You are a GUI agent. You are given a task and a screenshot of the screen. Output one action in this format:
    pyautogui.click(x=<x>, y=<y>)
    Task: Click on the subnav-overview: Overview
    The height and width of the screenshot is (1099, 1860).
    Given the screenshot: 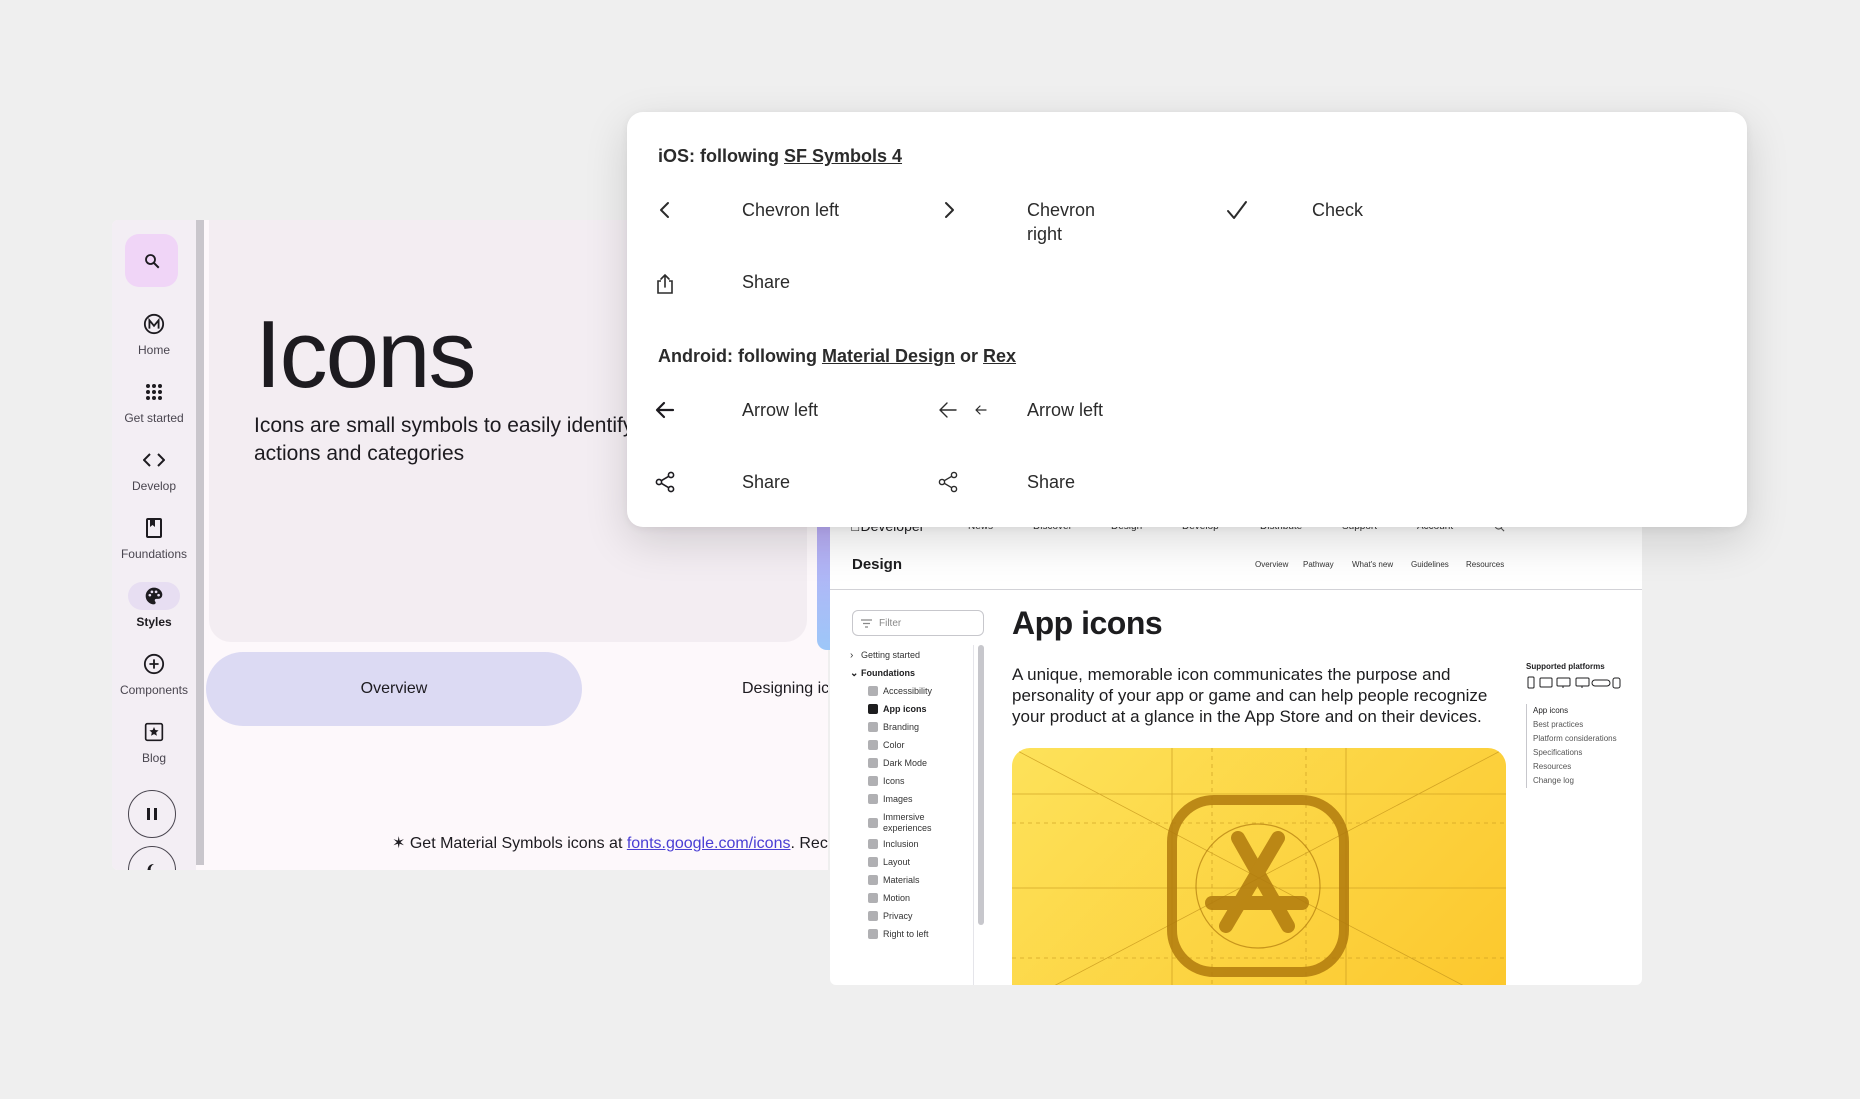 What is the action you would take?
    pyautogui.click(x=1271, y=564)
    